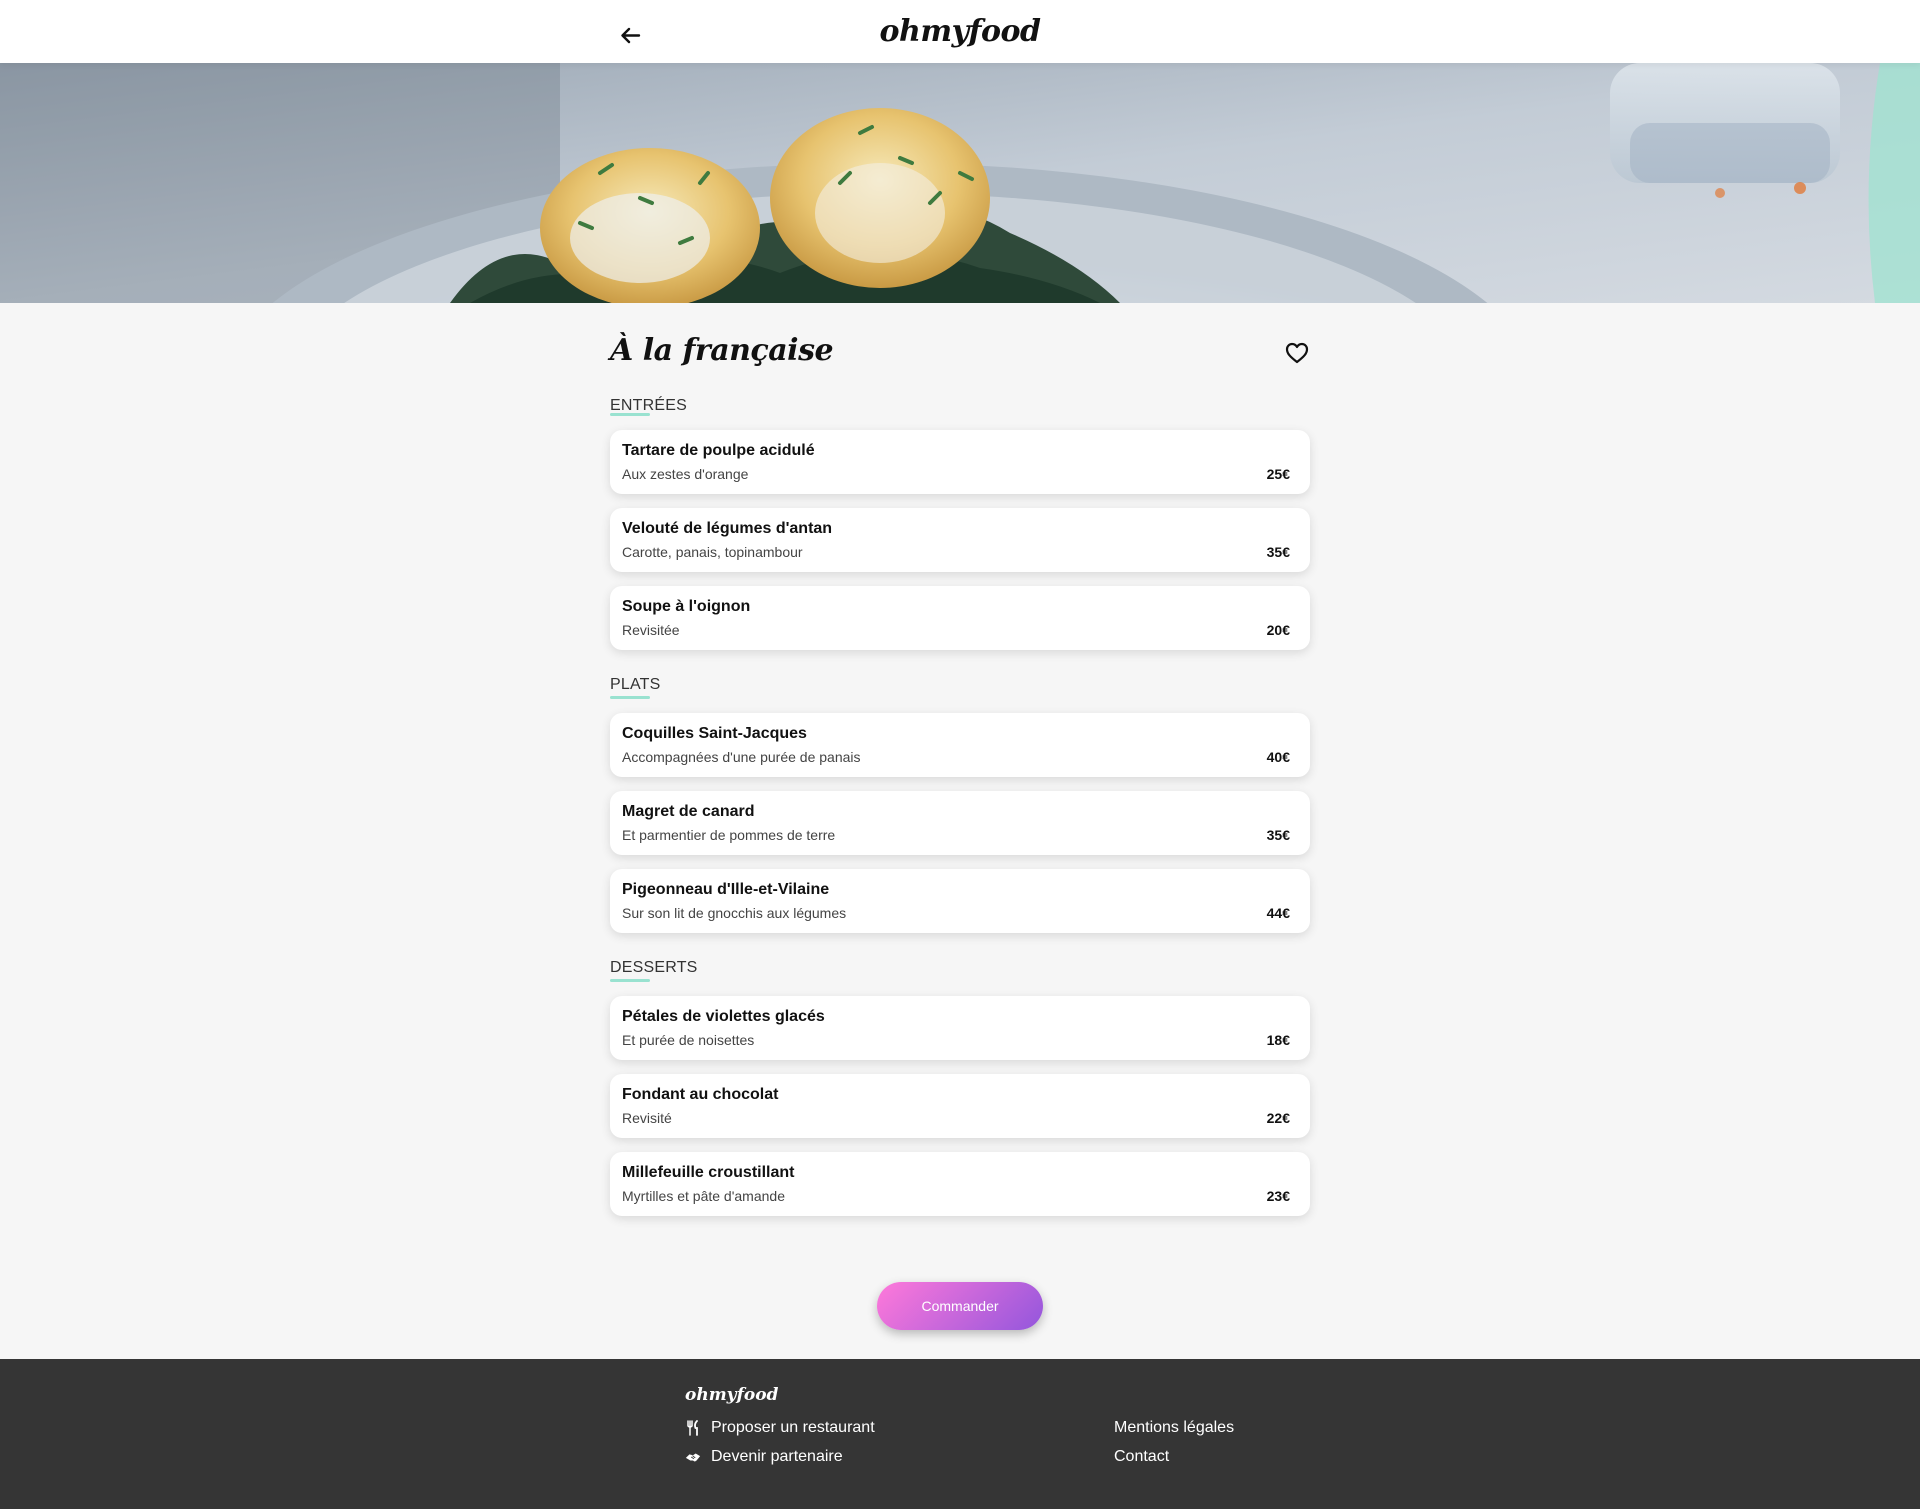  What do you see at coordinates (1278, 913) in the screenshot?
I see `dish-price: 44€` at bounding box center [1278, 913].